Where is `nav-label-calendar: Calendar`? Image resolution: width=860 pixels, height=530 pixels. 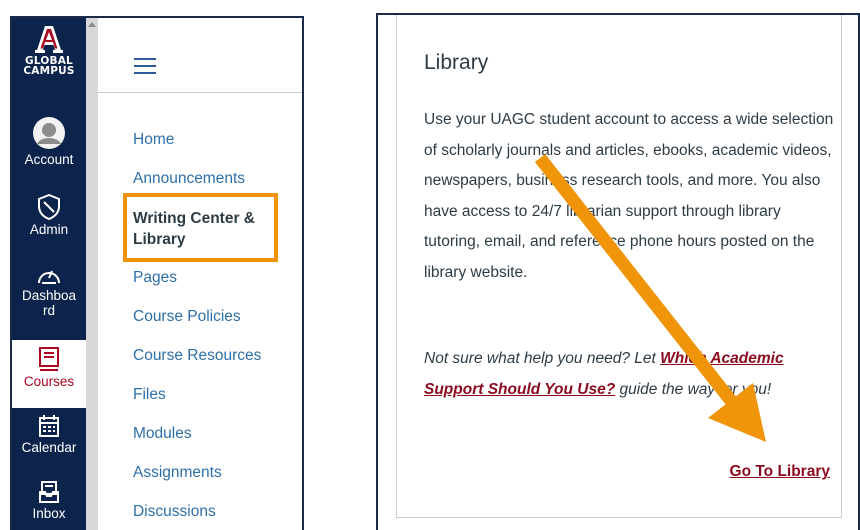
nav-label-calendar: Calendar is located at coordinates (49, 447).